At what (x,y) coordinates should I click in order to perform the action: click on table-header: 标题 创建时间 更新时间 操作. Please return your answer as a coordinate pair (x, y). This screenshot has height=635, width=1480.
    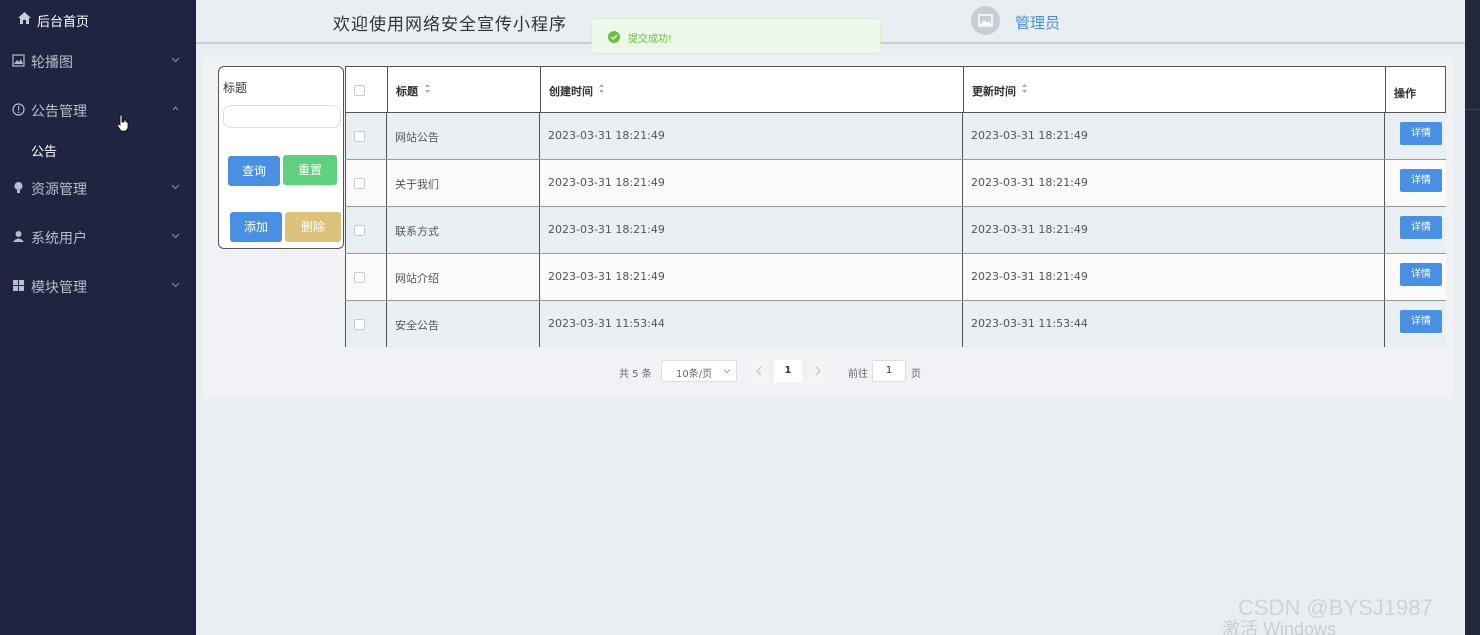
    Looking at the image, I should click on (895, 89).